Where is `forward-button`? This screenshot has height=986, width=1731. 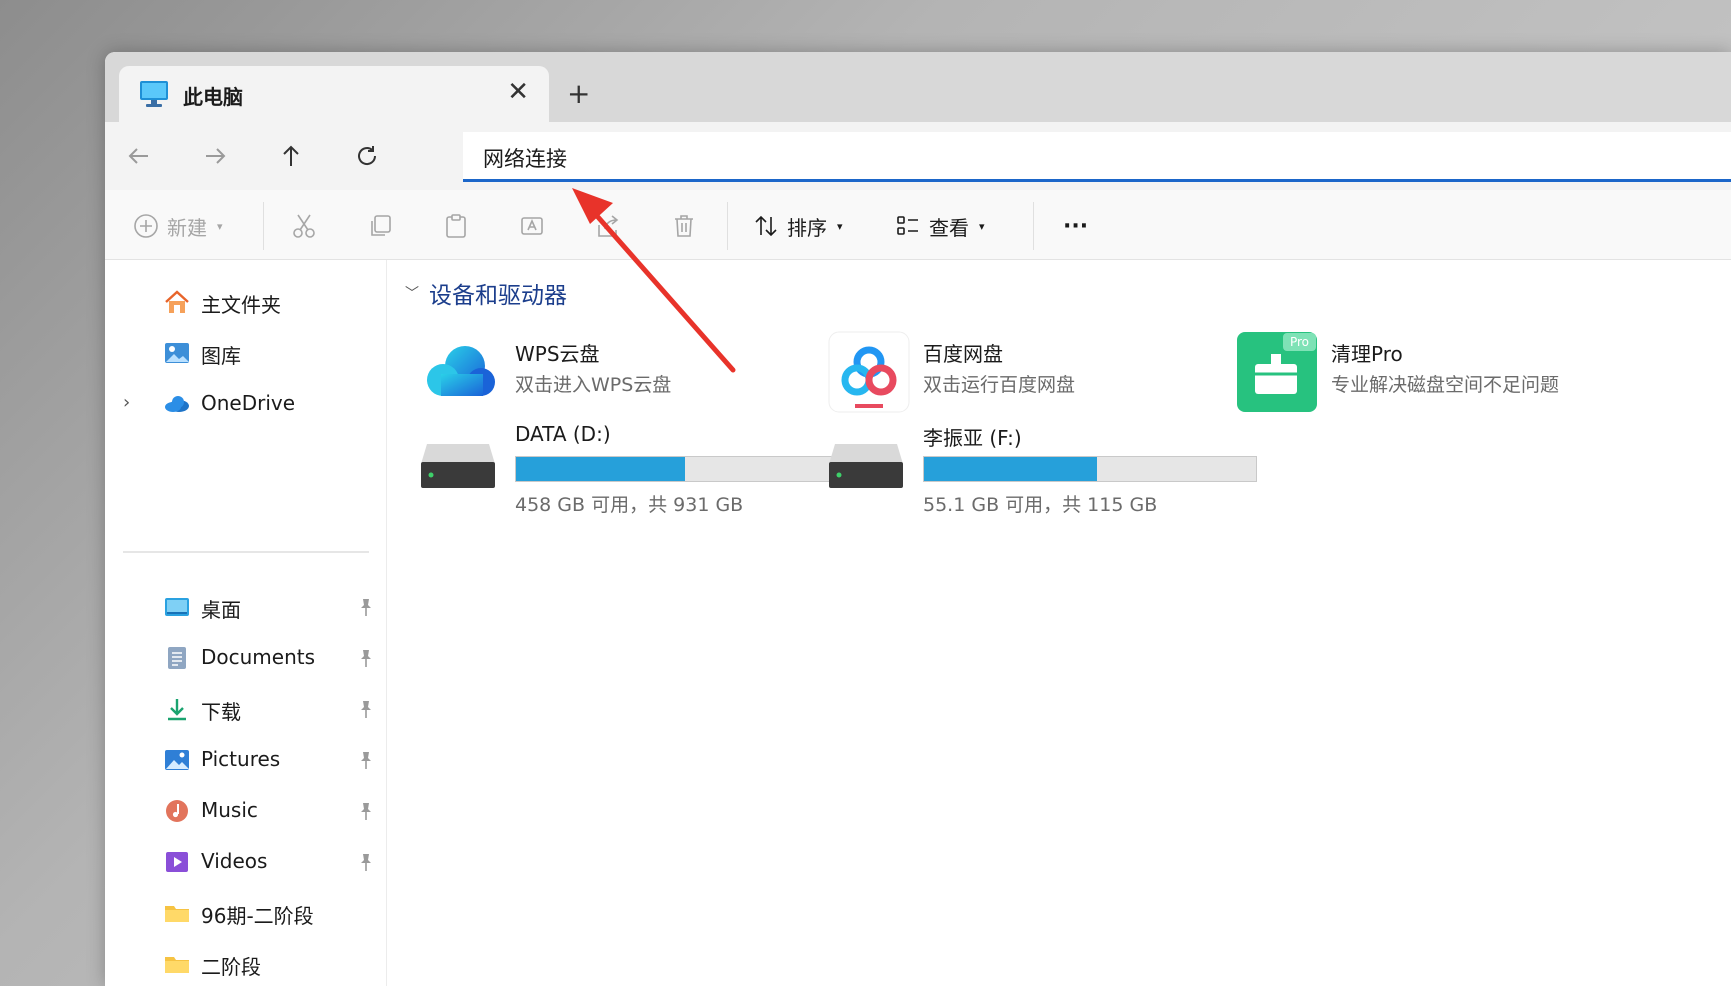
forward-button is located at coordinates (215, 156).